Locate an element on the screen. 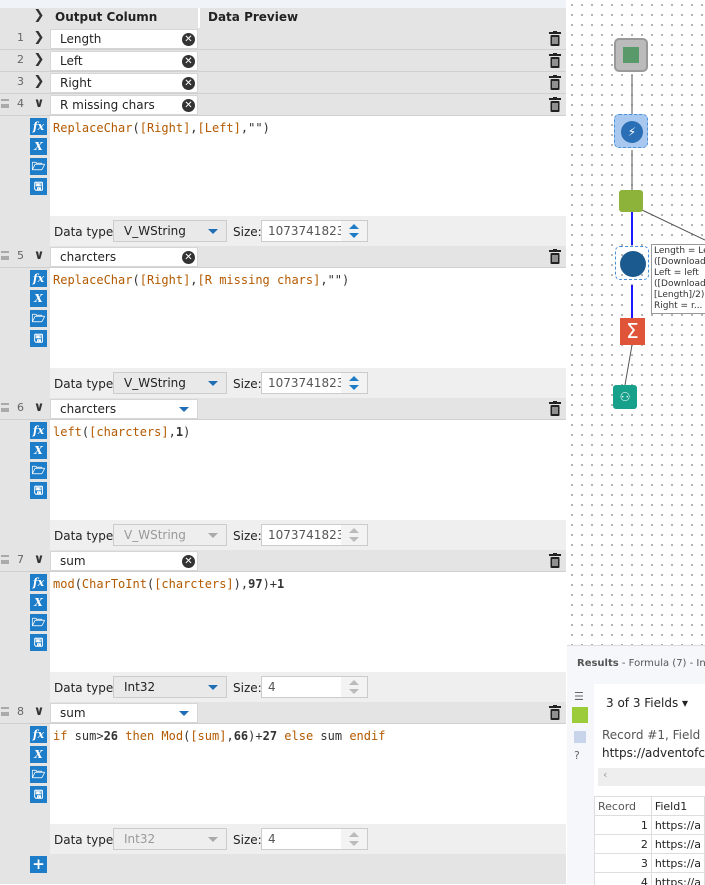 The width and height of the screenshot is (705, 885). download-tool-icon: ⚡ is located at coordinates (631, 131).